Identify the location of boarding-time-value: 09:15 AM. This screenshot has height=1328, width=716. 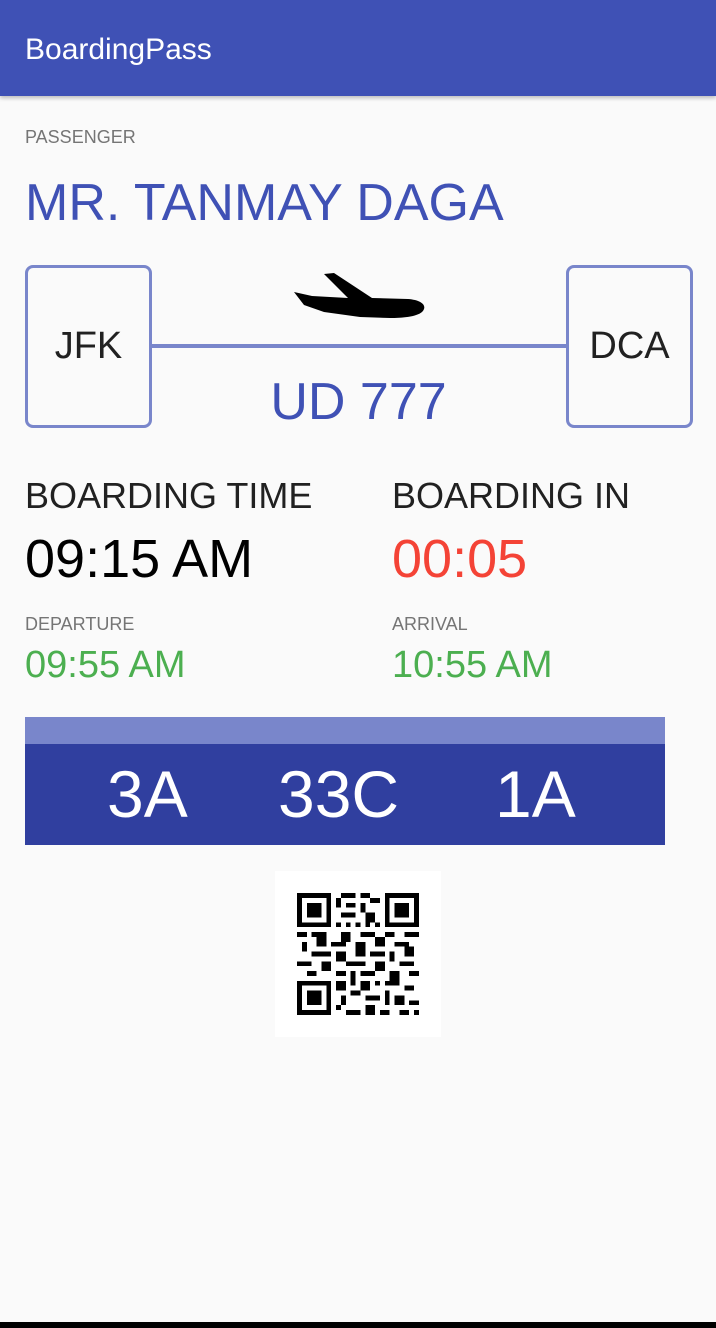
(139, 559).